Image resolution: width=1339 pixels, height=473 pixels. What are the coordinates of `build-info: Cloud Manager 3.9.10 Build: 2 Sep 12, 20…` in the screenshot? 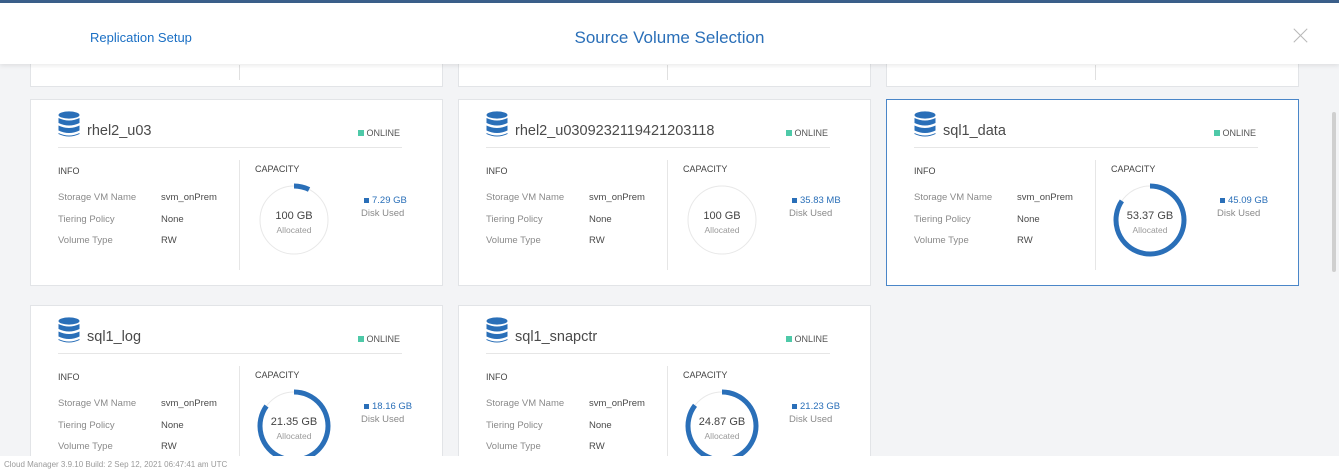 It's located at (116, 464).